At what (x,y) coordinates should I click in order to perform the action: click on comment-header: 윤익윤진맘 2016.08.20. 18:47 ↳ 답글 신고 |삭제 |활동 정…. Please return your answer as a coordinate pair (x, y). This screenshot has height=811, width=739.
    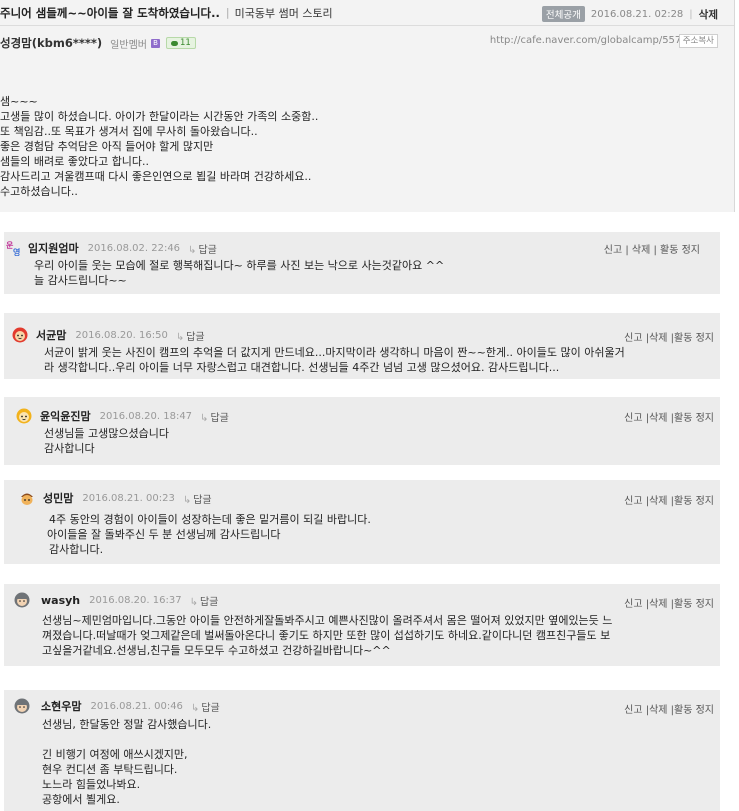
    Looking at the image, I should click on (368, 416).